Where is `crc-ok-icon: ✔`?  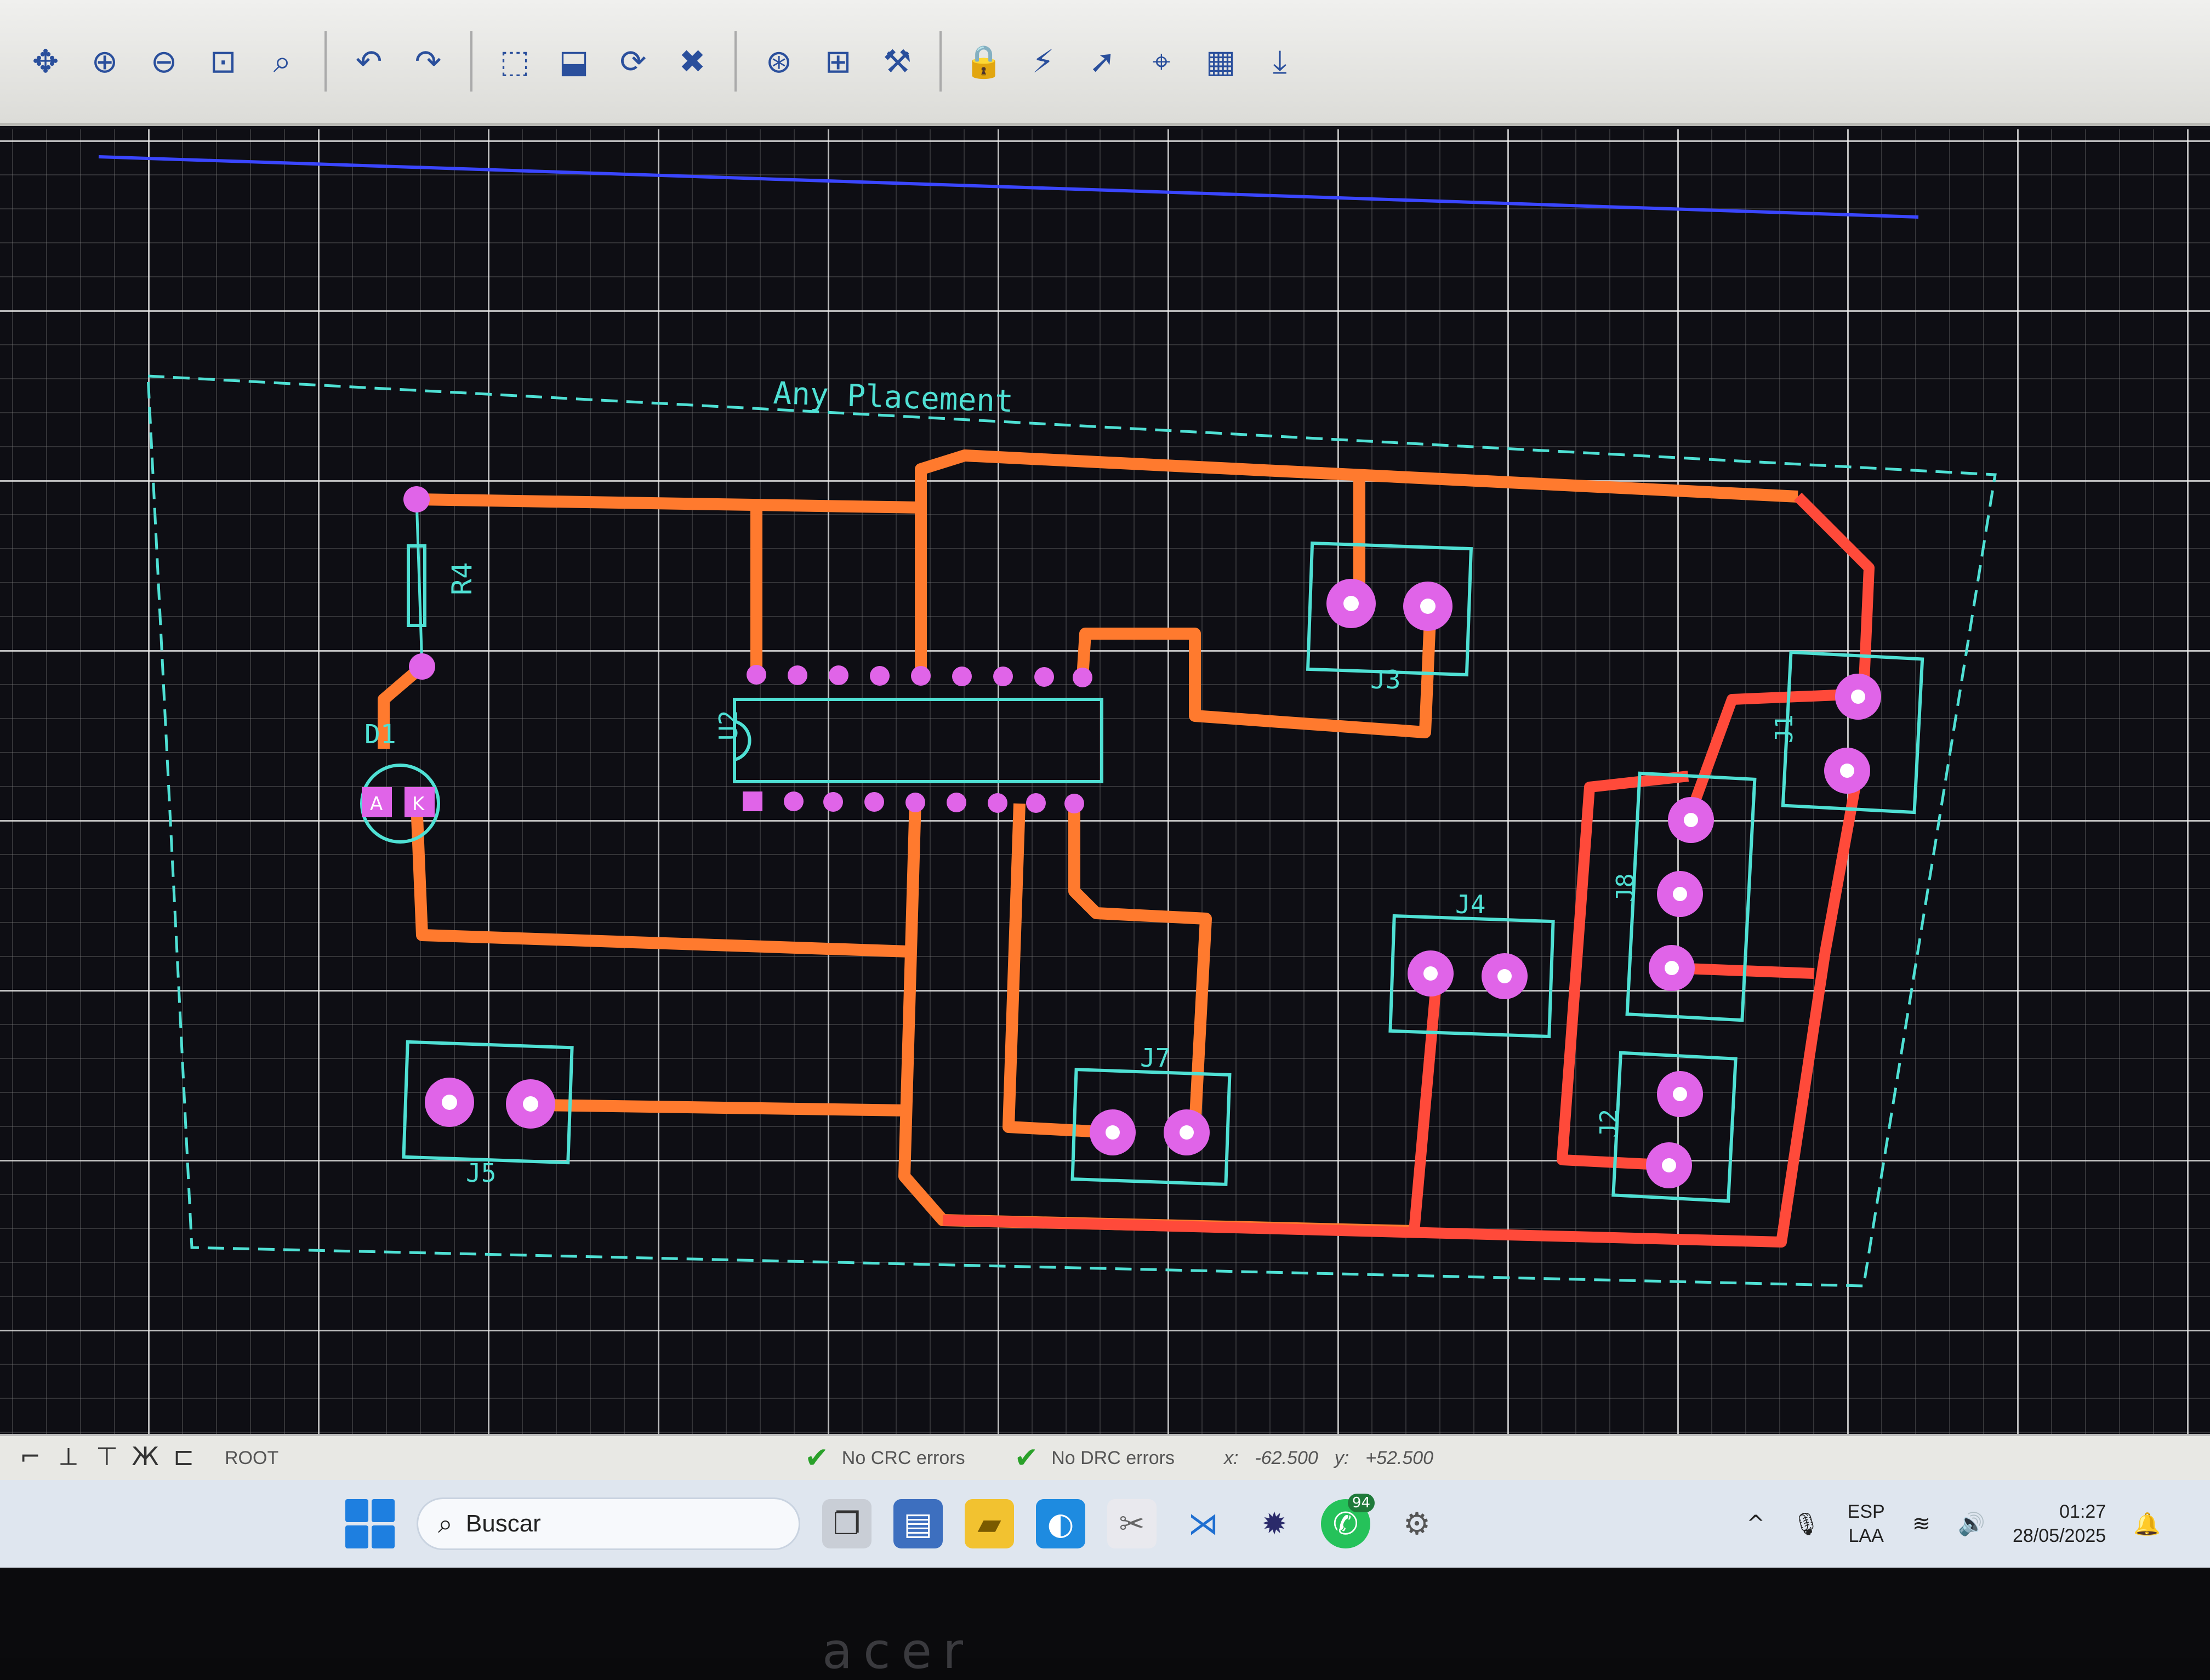
crc-ok-icon: ✔ is located at coordinates (817, 1458).